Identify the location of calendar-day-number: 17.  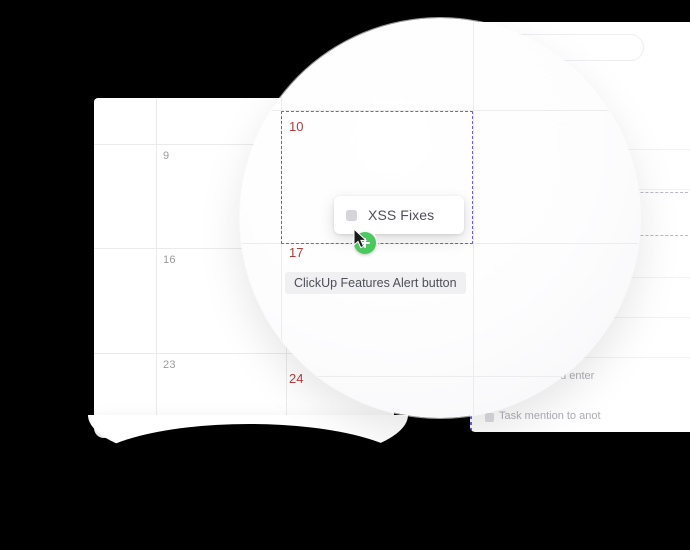
(296, 252).